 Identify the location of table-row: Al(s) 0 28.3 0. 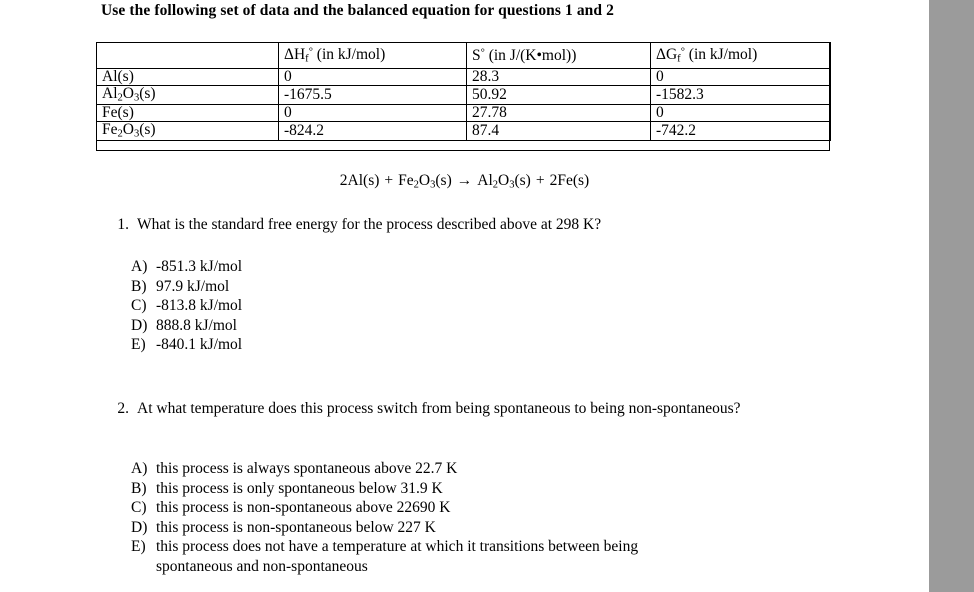
(463, 77).